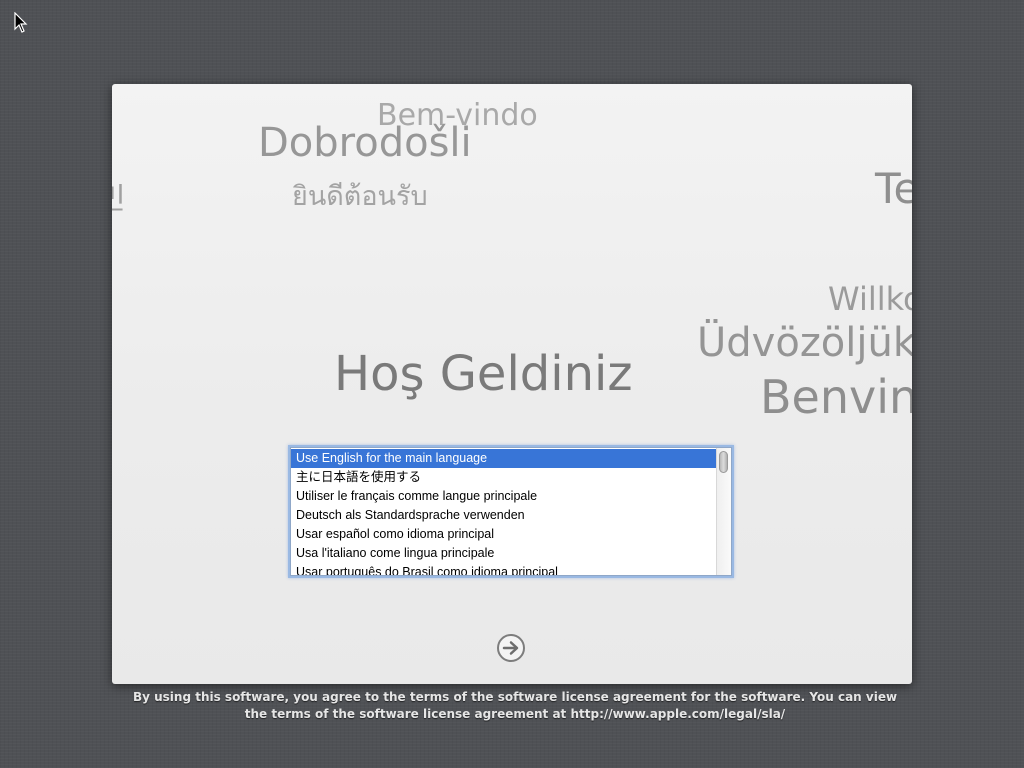 Image resolution: width=1024 pixels, height=768 pixels. What do you see at coordinates (365, 143) in the screenshot?
I see `welcome-word-croatian: Dobrodošli` at bounding box center [365, 143].